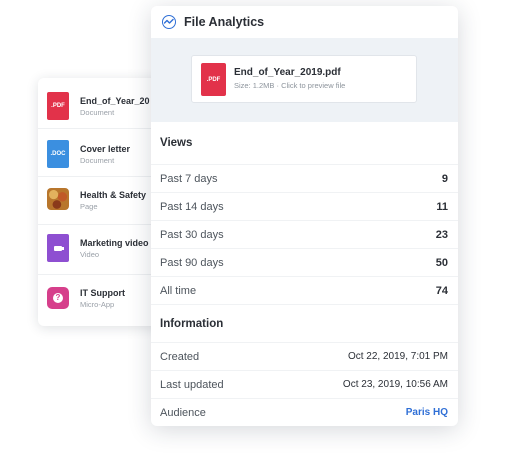  I want to click on row-value: 11, so click(442, 206).